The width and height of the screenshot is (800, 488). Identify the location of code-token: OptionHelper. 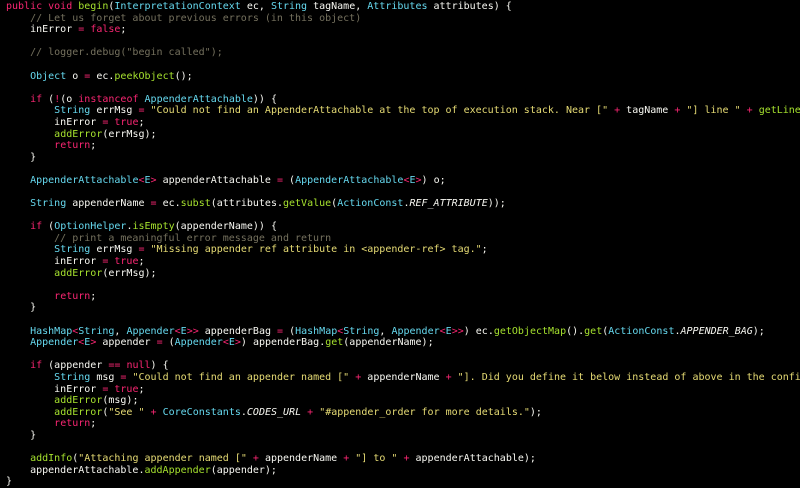
(90, 227).